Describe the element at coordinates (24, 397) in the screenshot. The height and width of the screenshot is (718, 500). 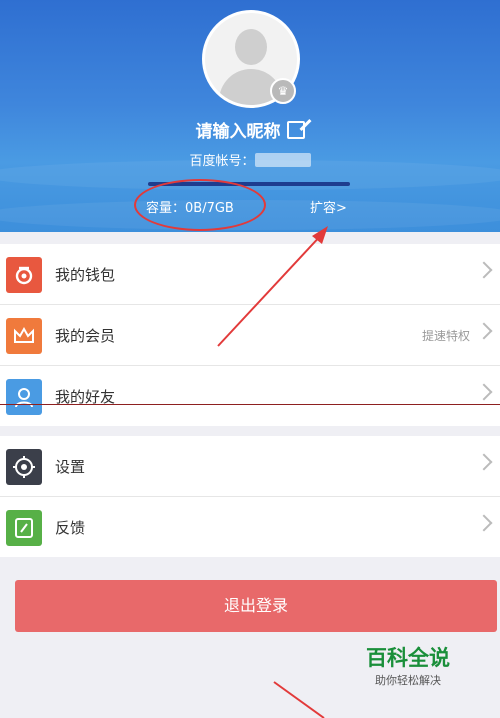
I see `friend-icon` at that location.